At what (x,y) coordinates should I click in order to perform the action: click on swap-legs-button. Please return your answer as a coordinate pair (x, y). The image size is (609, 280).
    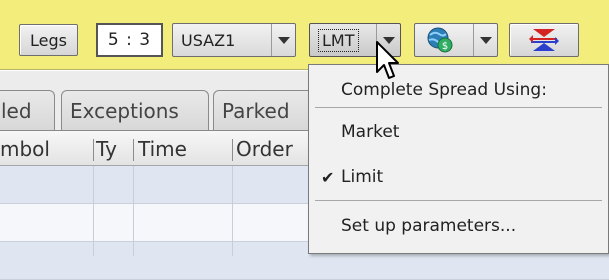
    Looking at the image, I should click on (544, 40).